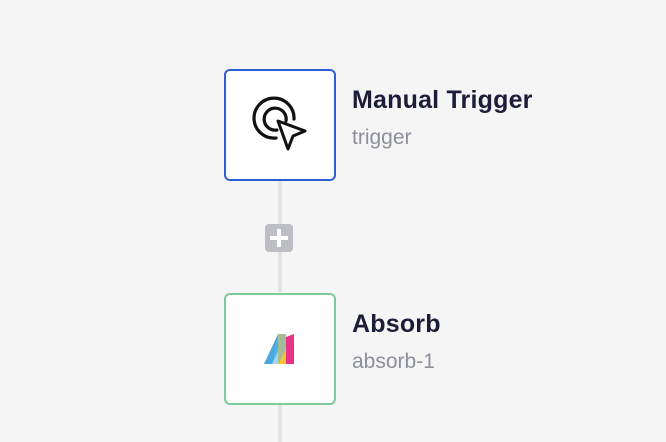 The height and width of the screenshot is (442, 666). I want to click on step-title: Manual Trigger, so click(442, 100).